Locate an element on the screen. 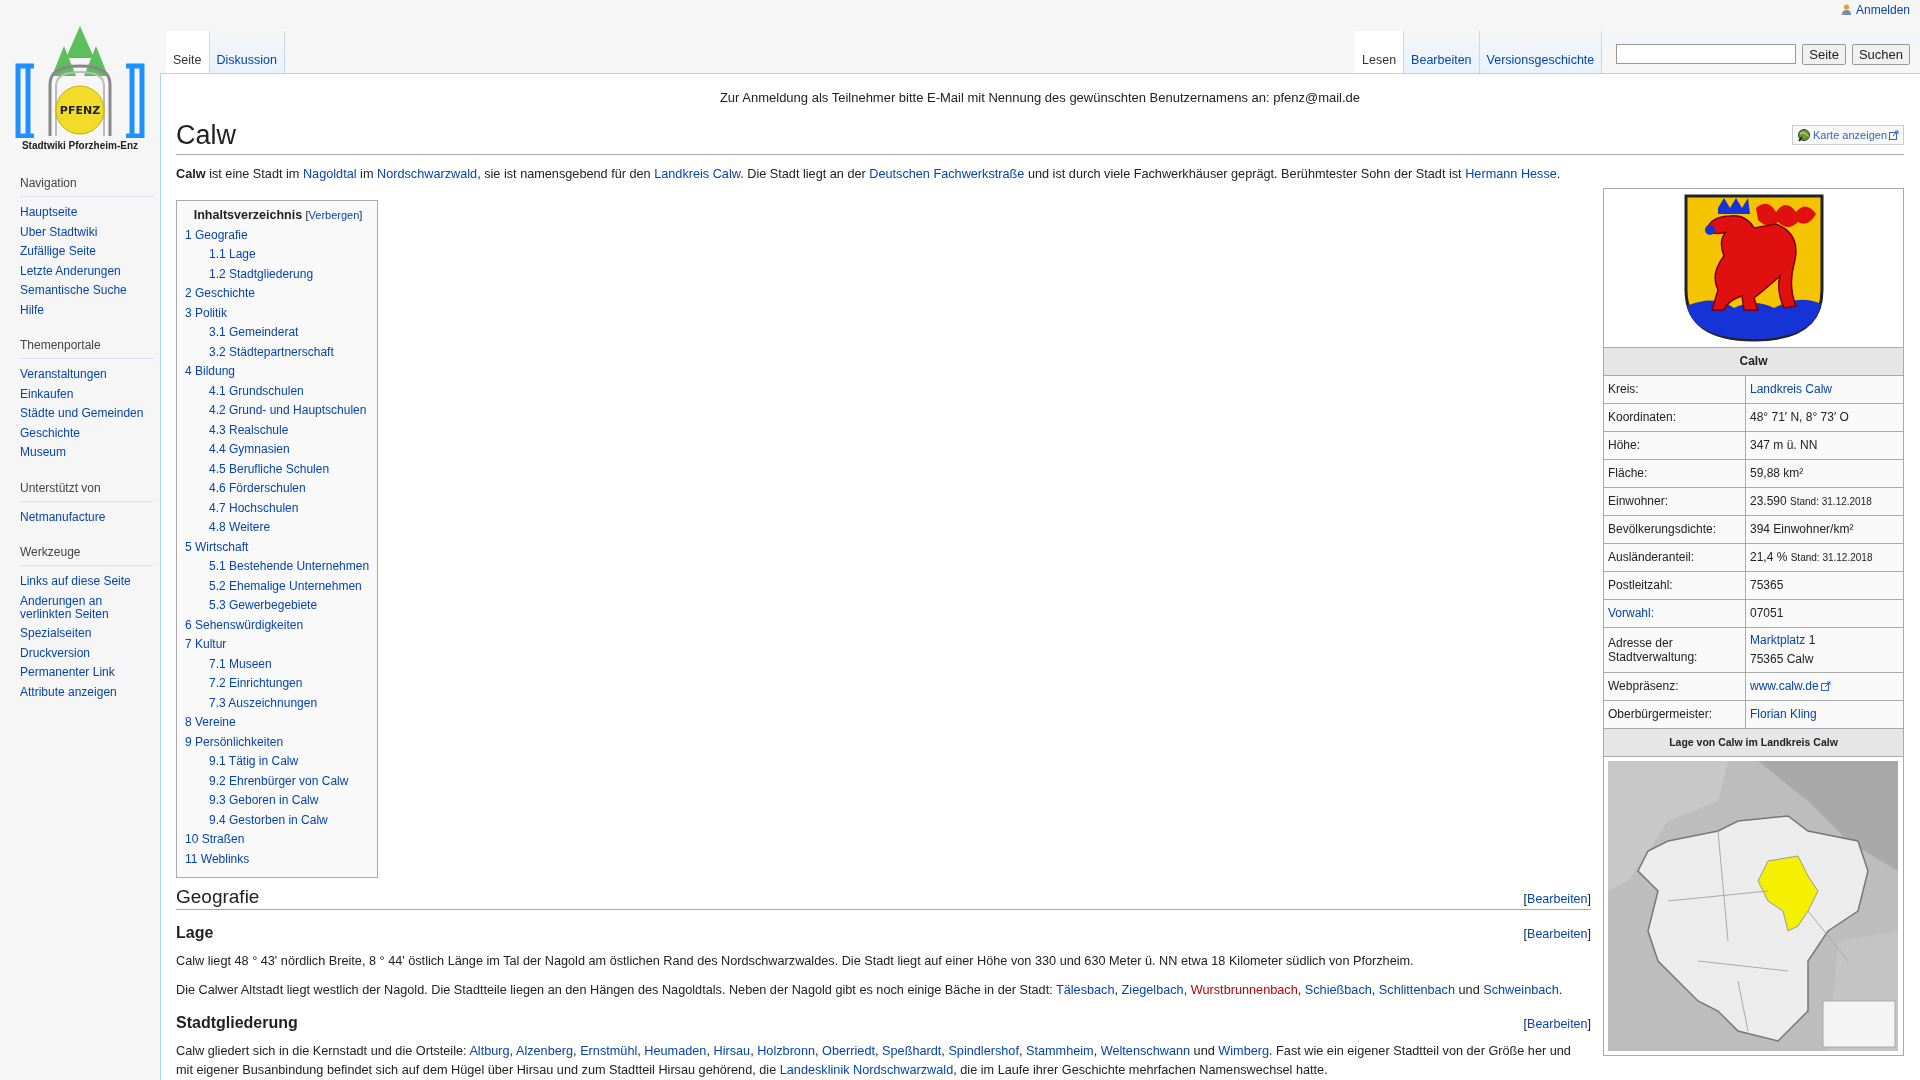 The width and height of the screenshot is (1920, 1080). toc-link: 7 Kultur is located at coordinates (277, 645).